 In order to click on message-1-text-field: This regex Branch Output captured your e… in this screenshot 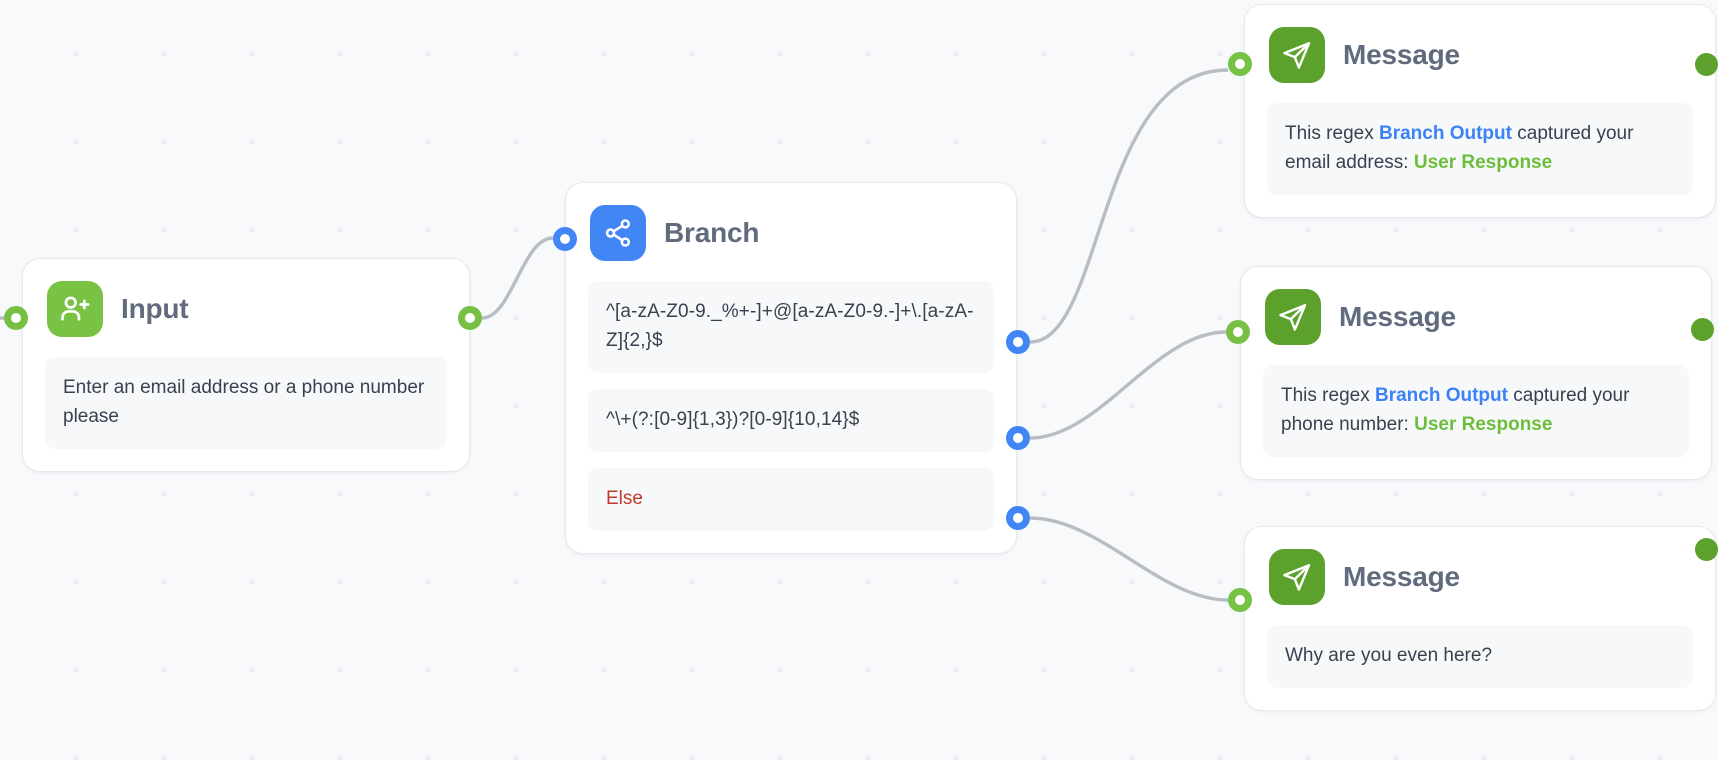, I will do `click(1480, 149)`.